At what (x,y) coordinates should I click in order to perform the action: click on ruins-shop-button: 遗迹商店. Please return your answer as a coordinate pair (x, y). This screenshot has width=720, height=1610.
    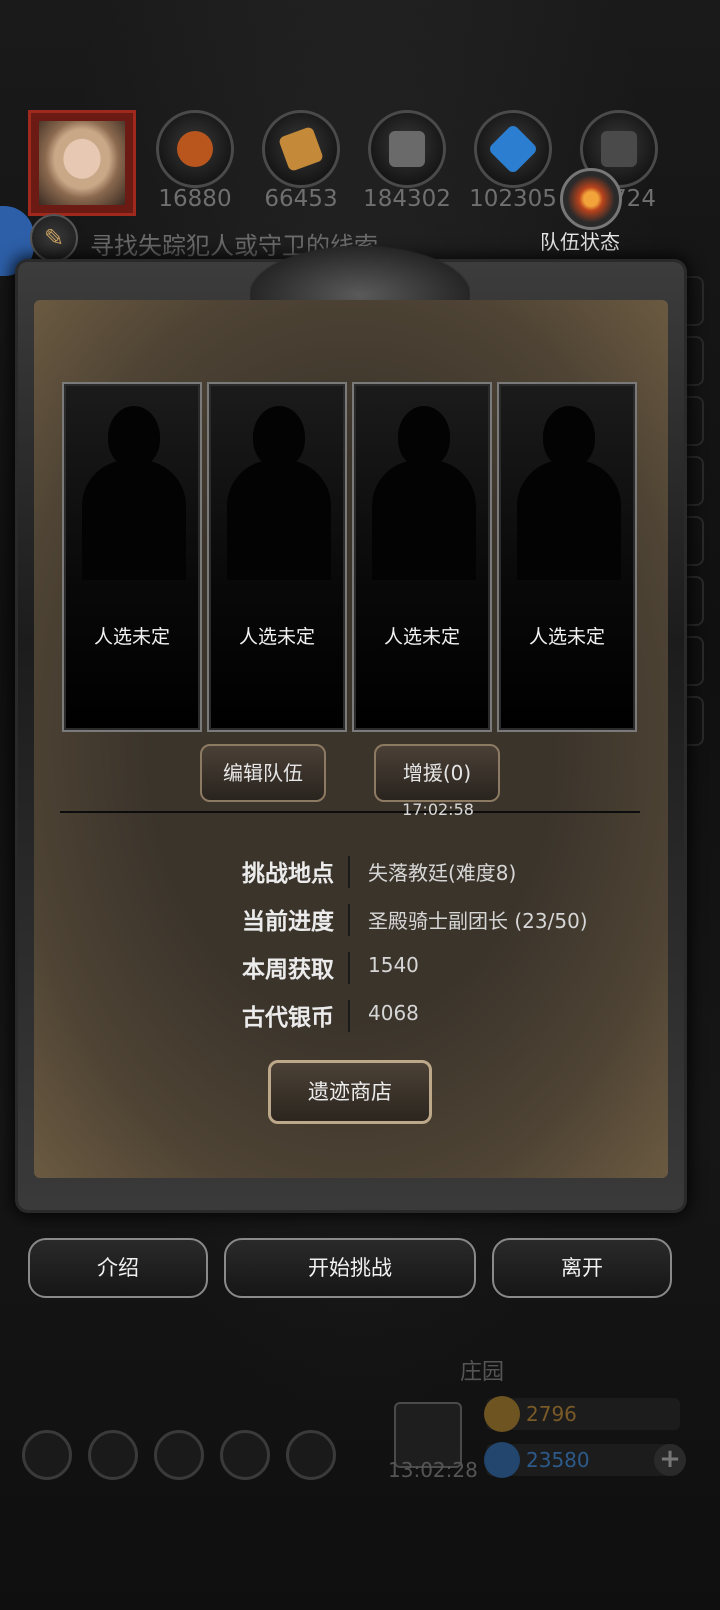
    Looking at the image, I should click on (350, 1092).